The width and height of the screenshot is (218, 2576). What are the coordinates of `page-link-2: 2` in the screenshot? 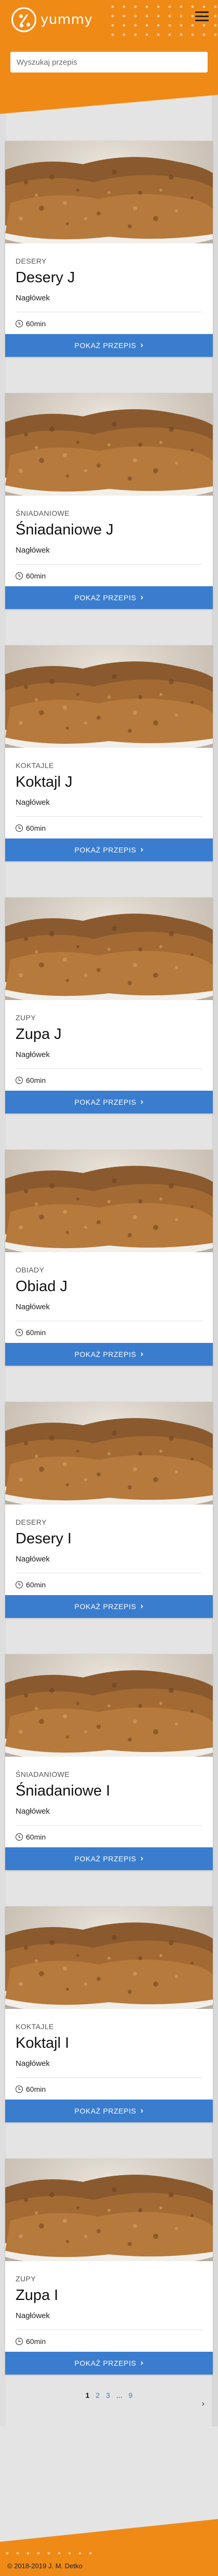 It's located at (98, 2395).